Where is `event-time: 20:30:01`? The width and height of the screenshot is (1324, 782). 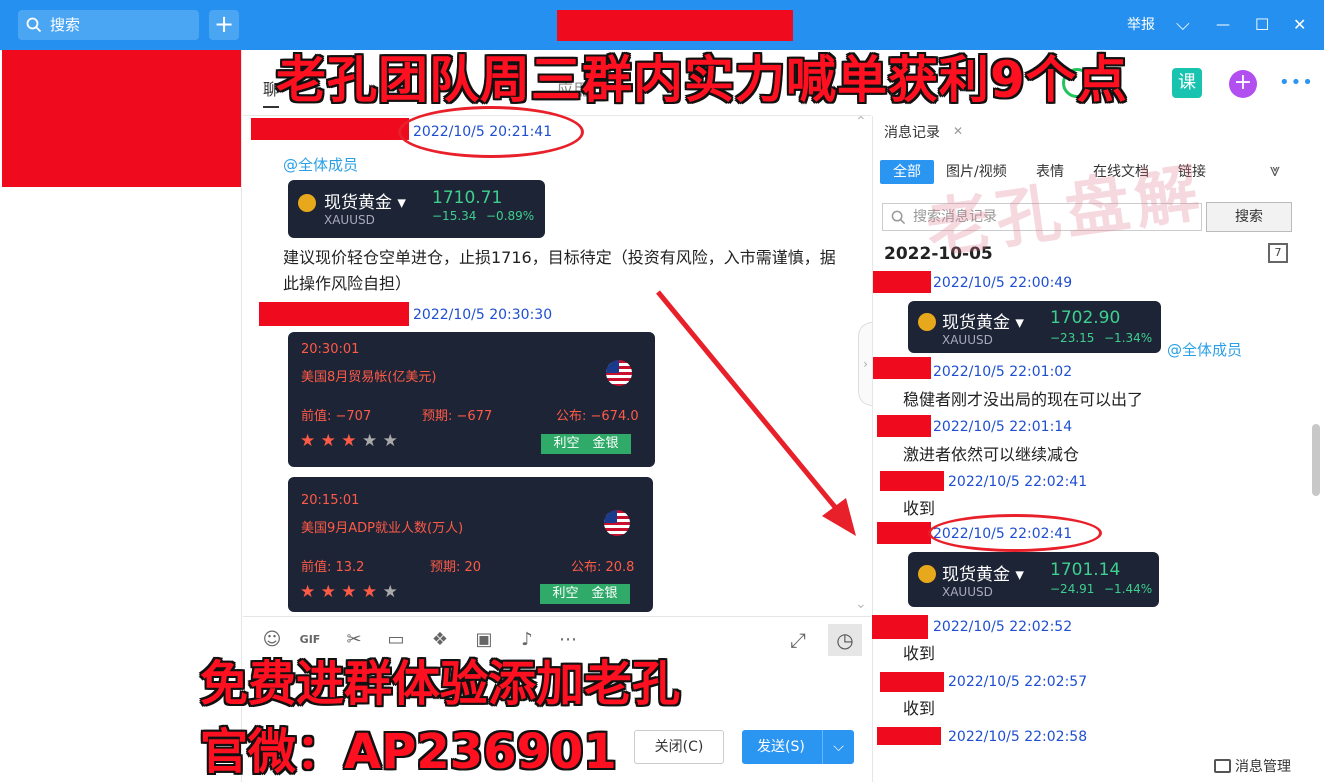 event-time: 20:30:01 is located at coordinates (330, 349).